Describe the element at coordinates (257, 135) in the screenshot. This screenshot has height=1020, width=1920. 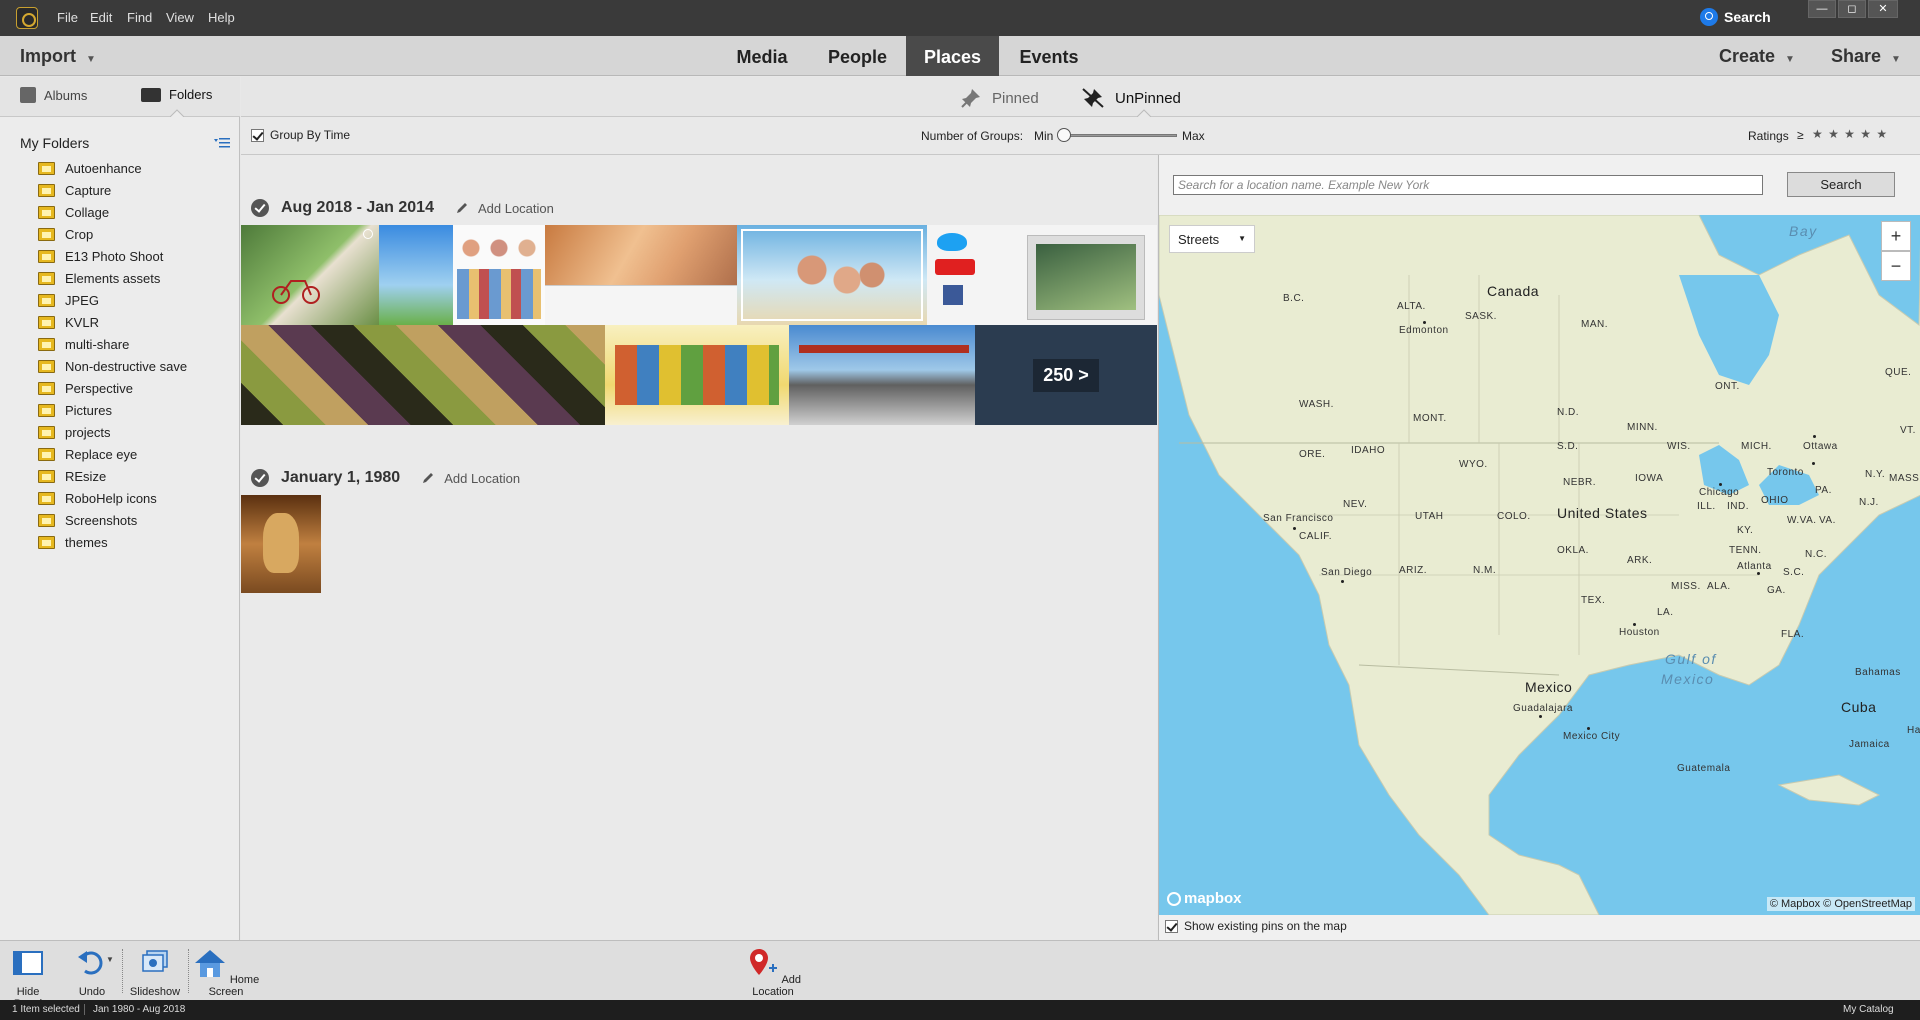
I see `group-by-time-checkbox` at that location.